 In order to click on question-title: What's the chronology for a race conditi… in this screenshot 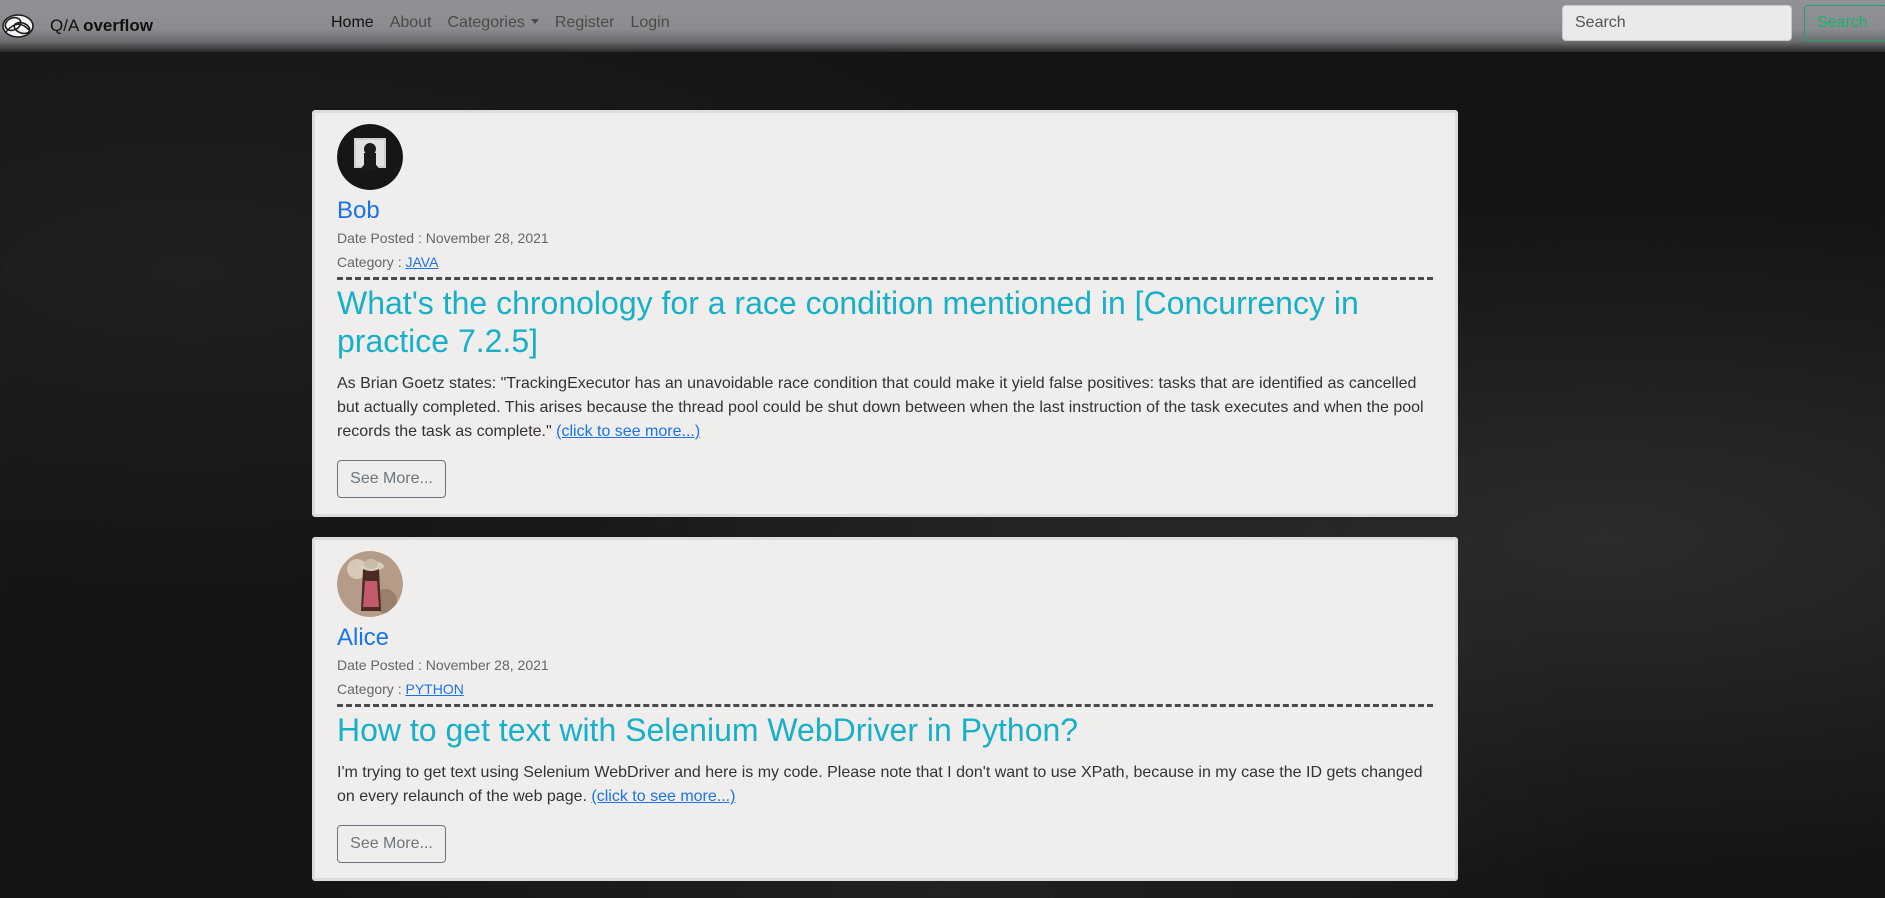, I will do `click(885, 322)`.